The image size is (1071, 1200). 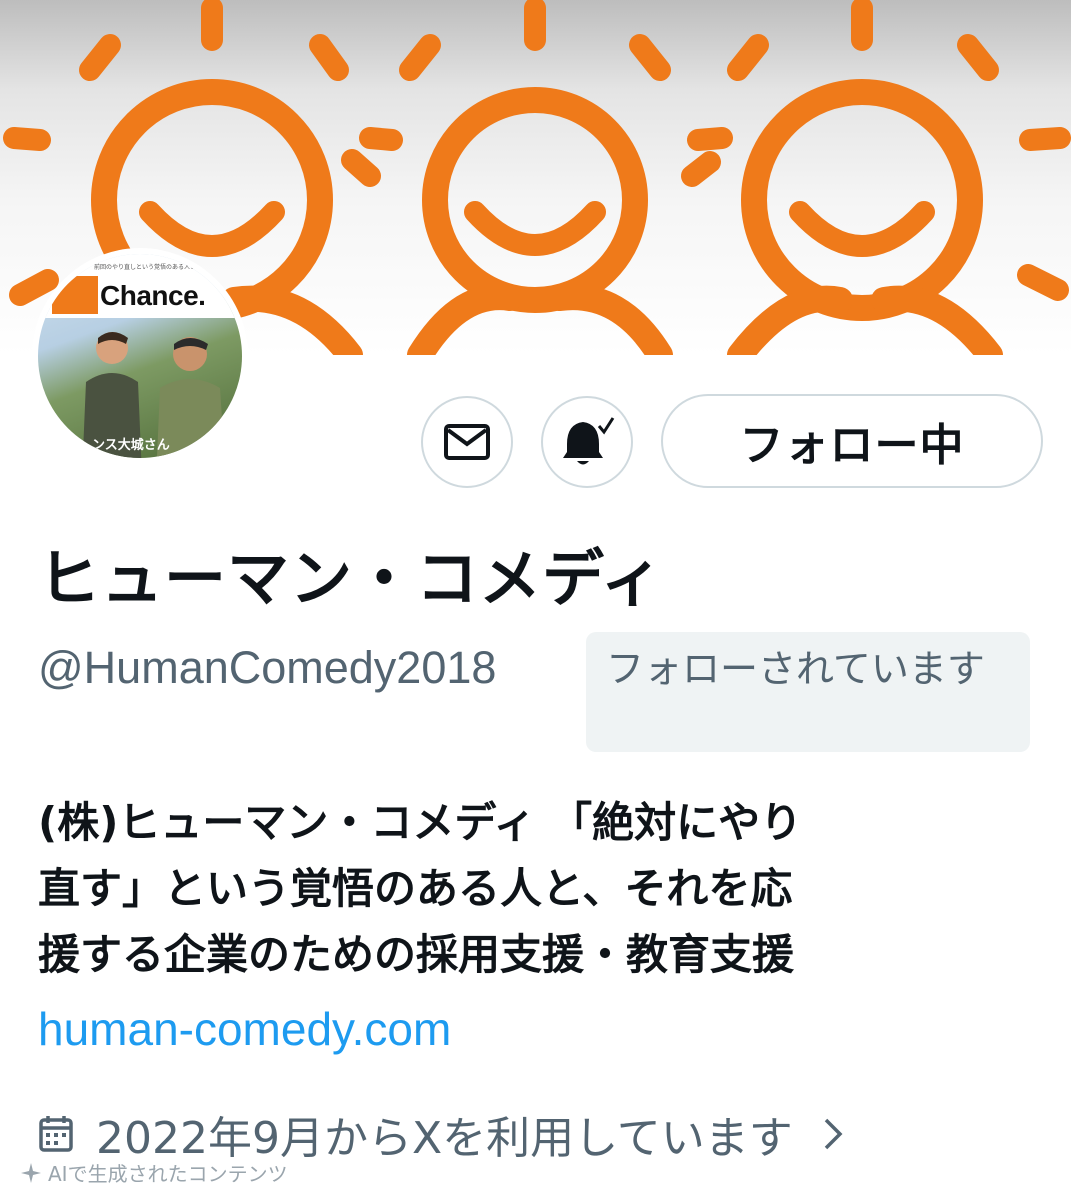 I want to click on user-handle: @HumanComedy2018, so click(x=267, y=667).